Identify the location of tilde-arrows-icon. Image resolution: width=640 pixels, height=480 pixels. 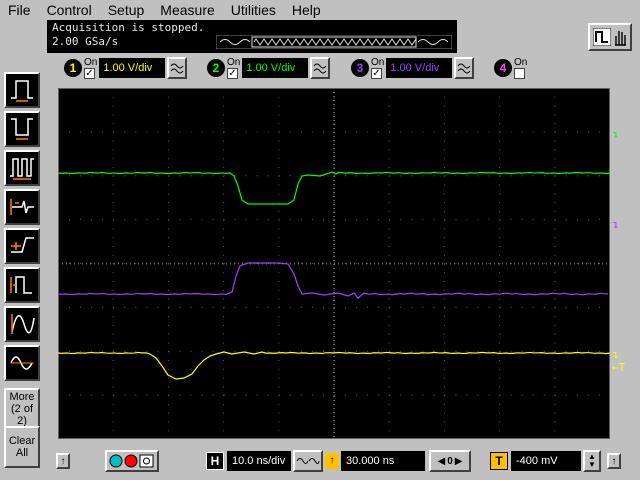
(308, 461).